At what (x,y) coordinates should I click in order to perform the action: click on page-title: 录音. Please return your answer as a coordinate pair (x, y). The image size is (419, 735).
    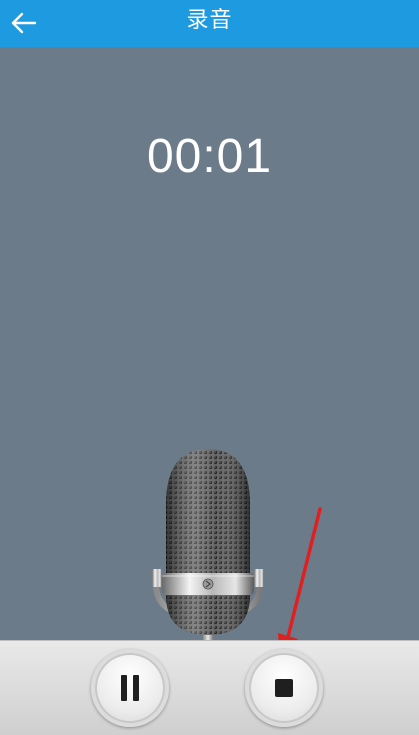
    Looking at the image, I should click on (209, 20).